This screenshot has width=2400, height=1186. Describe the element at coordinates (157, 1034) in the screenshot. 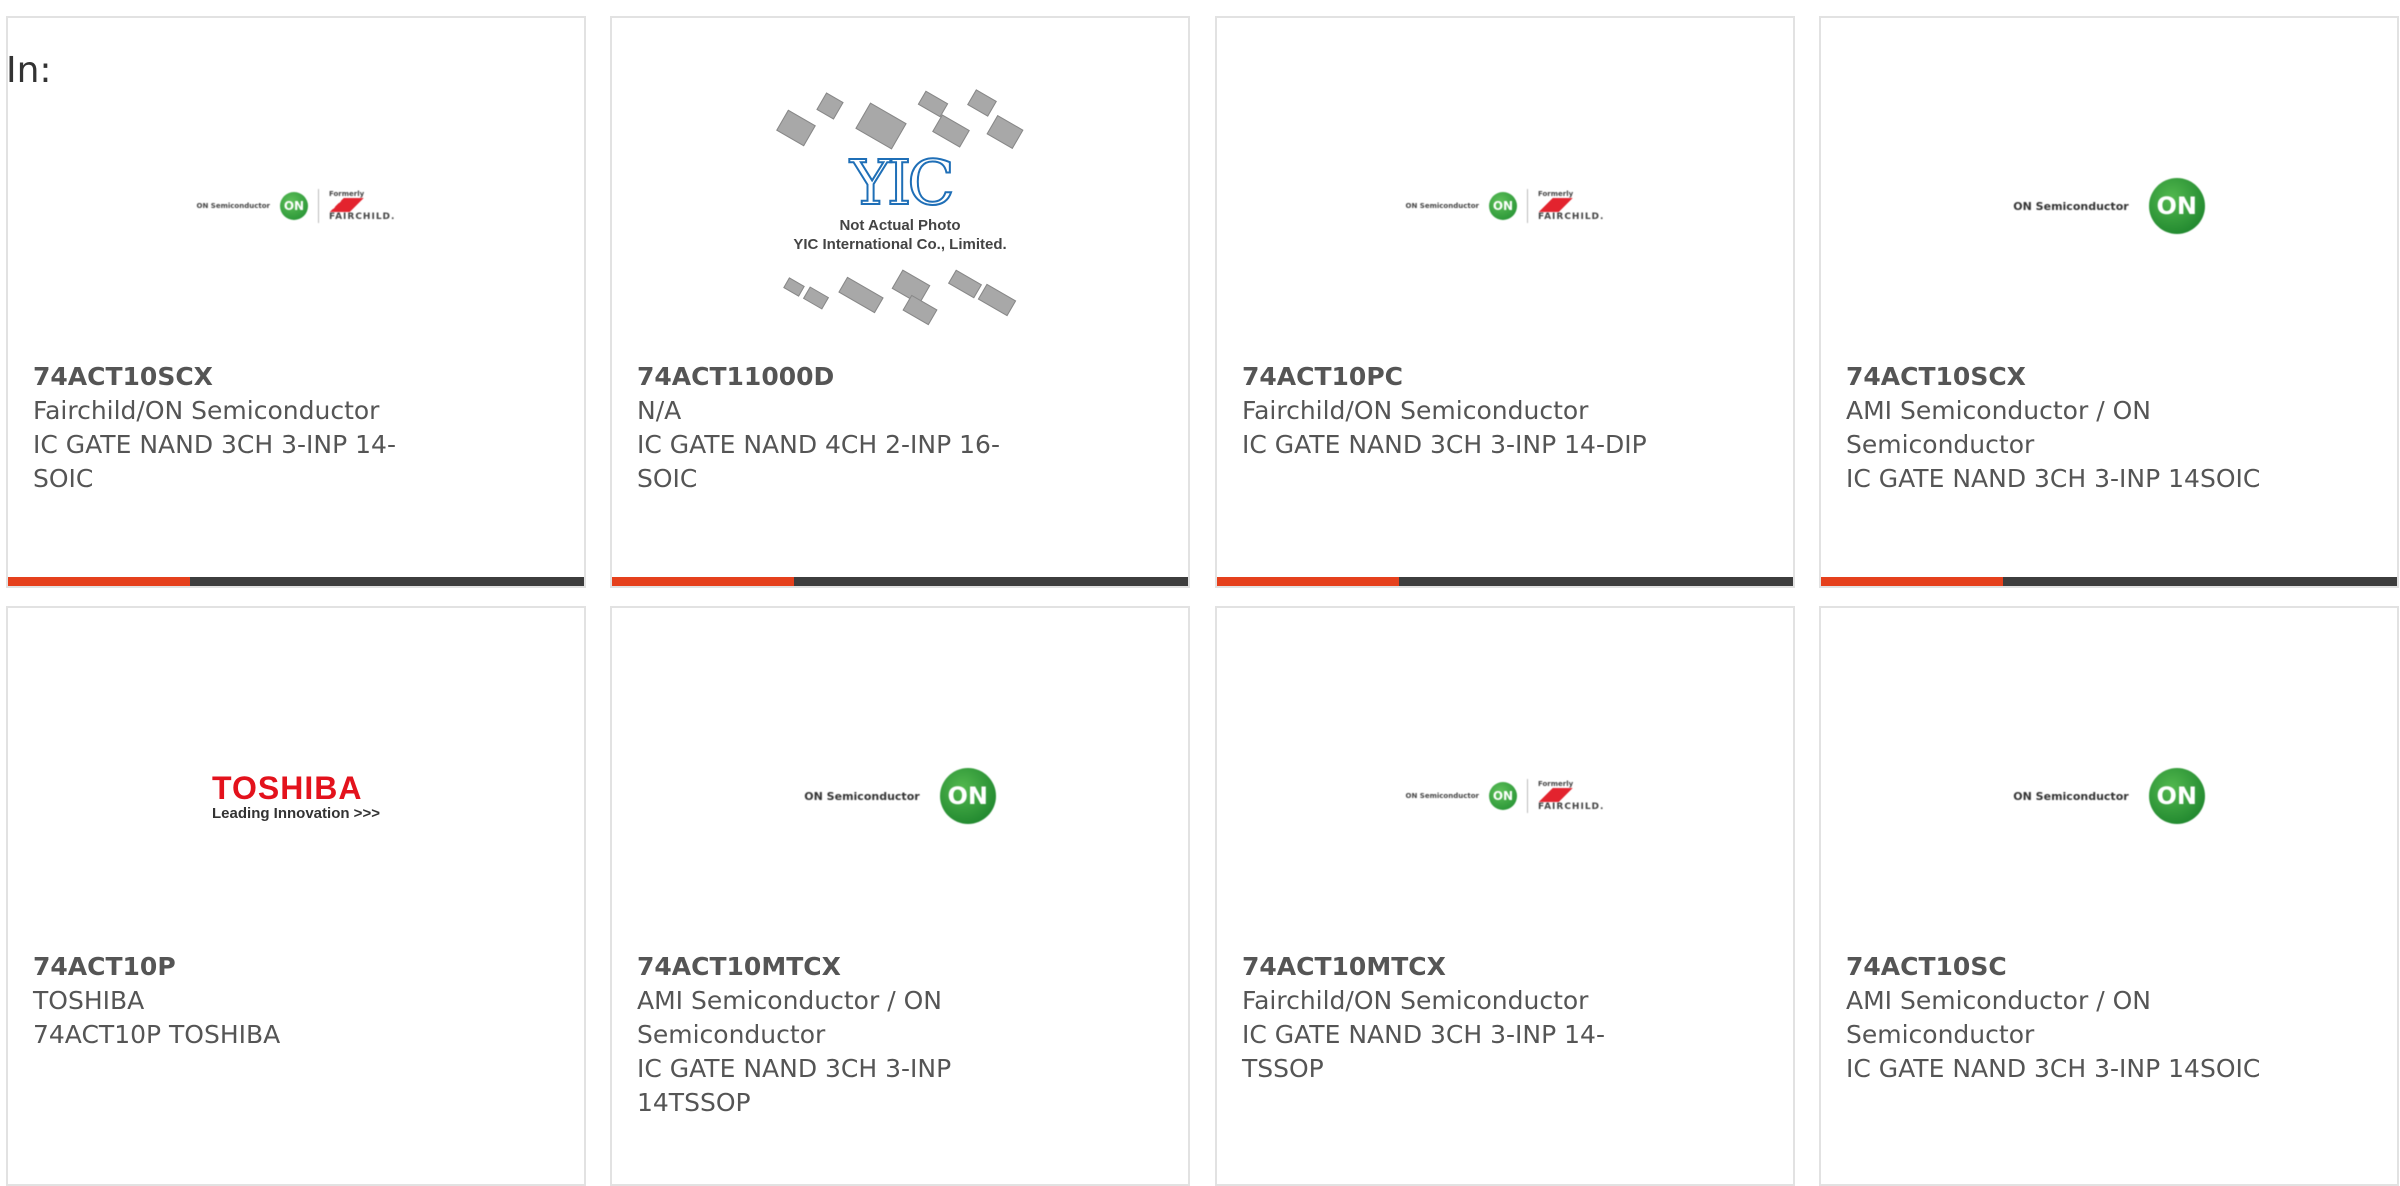

I see `description: 74ACT10P TOSHIBA` at that location.